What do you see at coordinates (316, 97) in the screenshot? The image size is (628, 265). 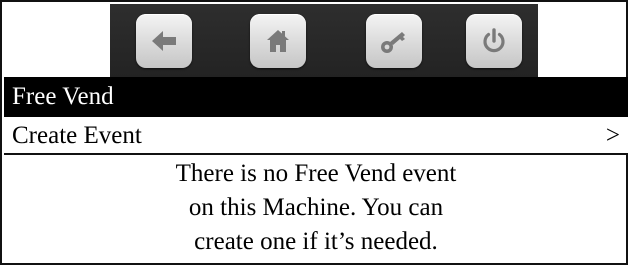 I see `title-bar: Free Vend` at bounding box center [316, 97].